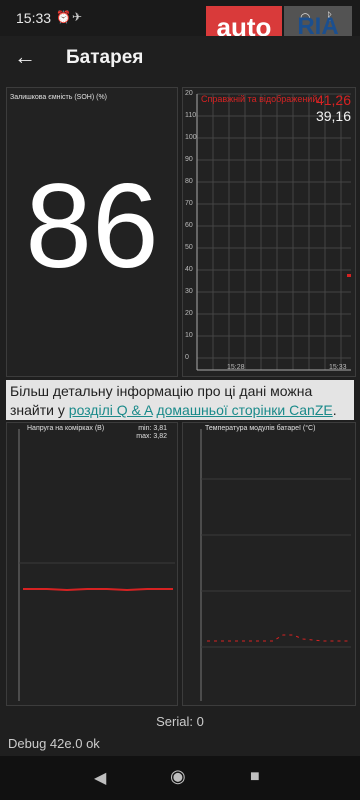  Describe the element at coordinates (191, 137) in the screenshot. I see `y-tick: 100` at that location.